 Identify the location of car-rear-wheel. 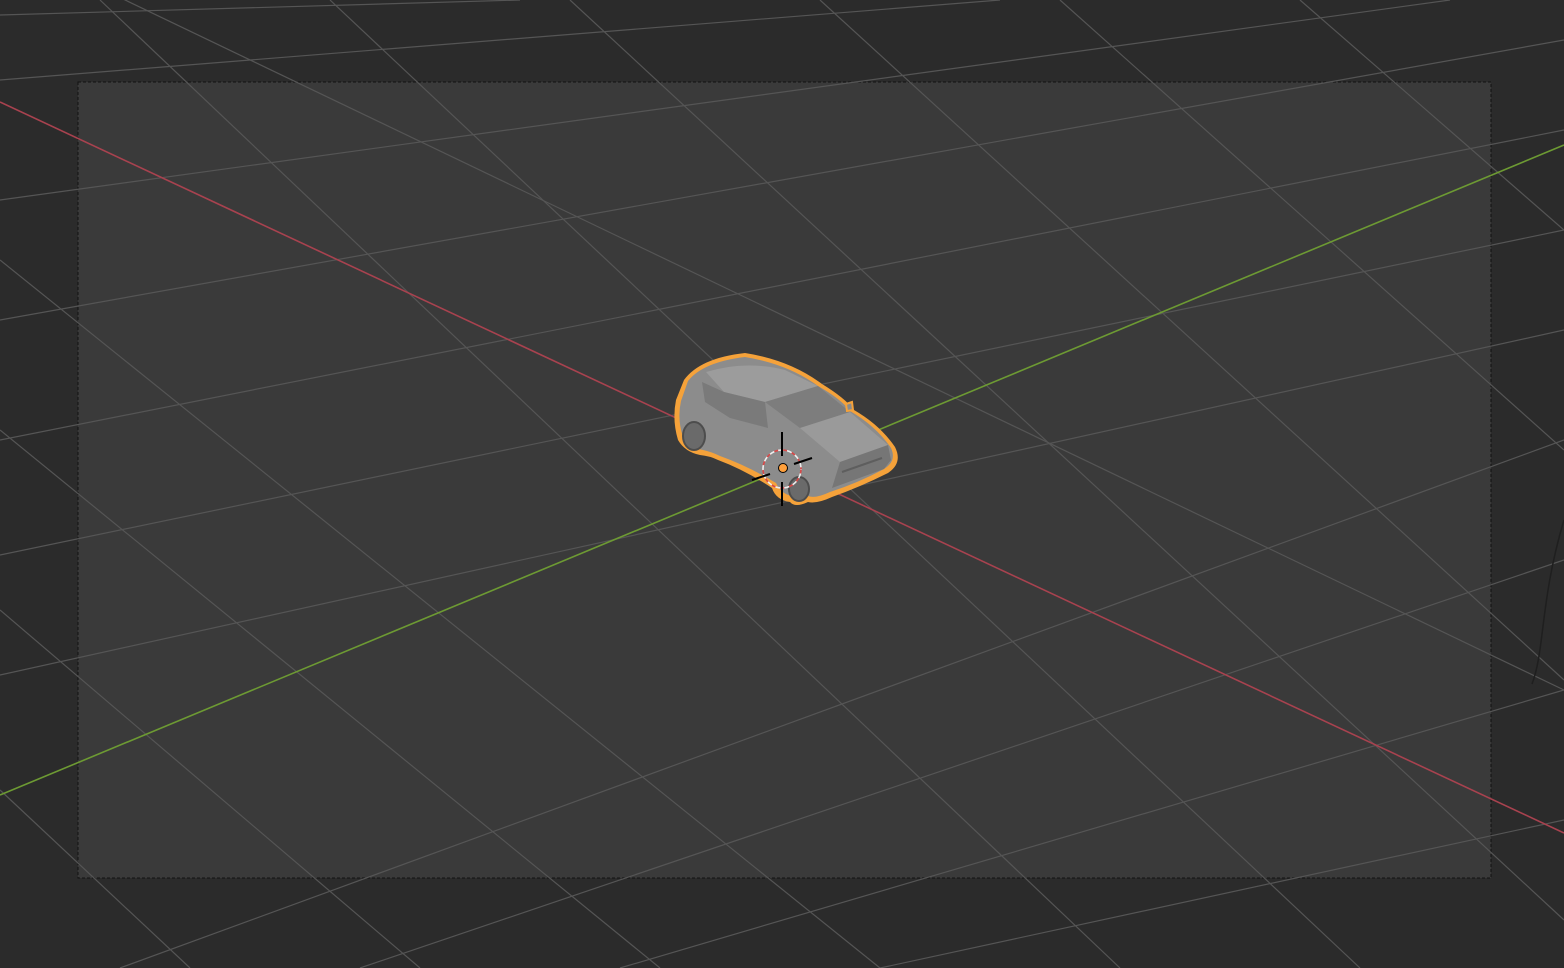
(694, 436).